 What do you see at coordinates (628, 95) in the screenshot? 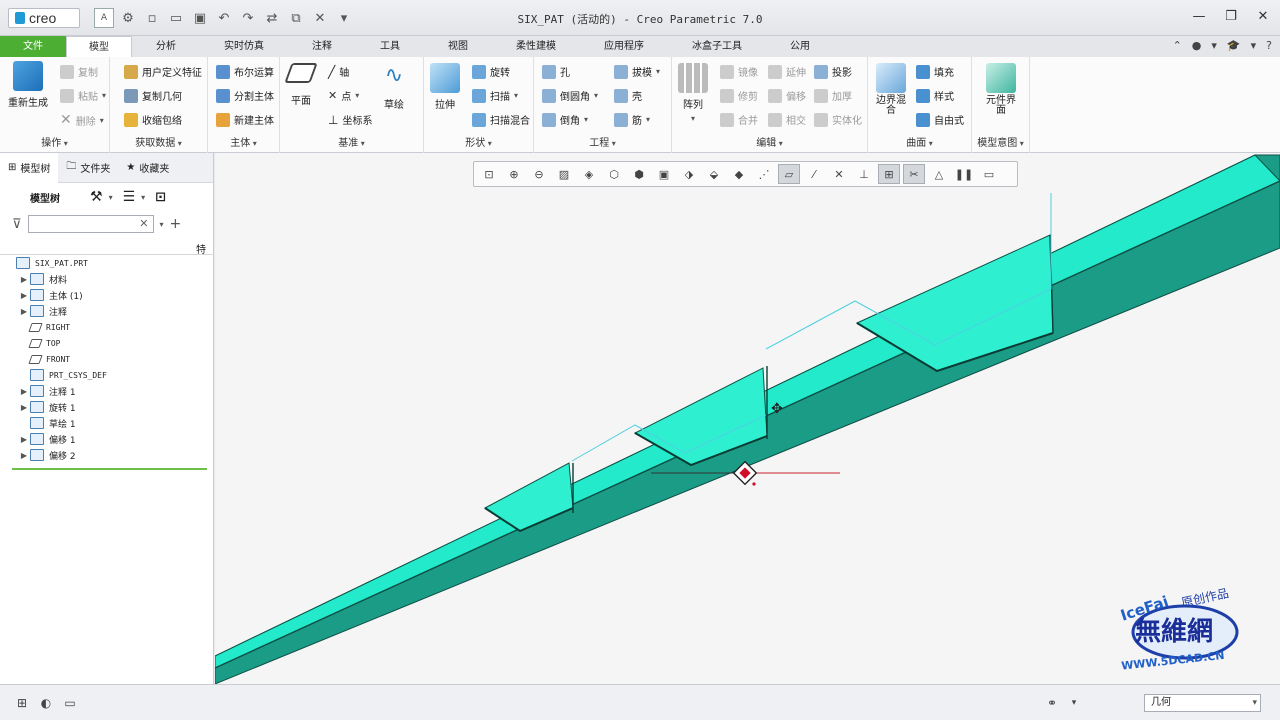
I see `shell-button: 壳` at bounding box center [628, 95].